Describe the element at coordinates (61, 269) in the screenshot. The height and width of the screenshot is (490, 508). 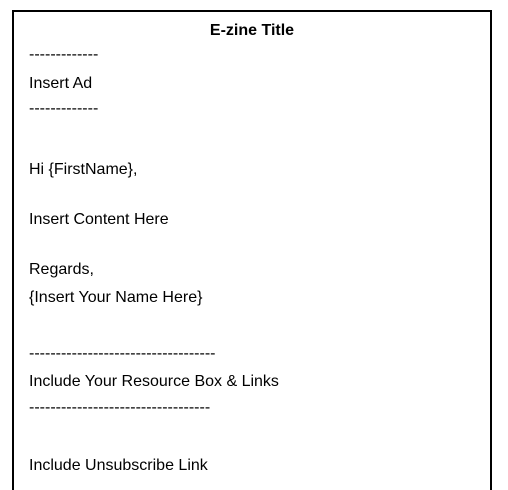
I see `closing-line: Regards,` at that location.